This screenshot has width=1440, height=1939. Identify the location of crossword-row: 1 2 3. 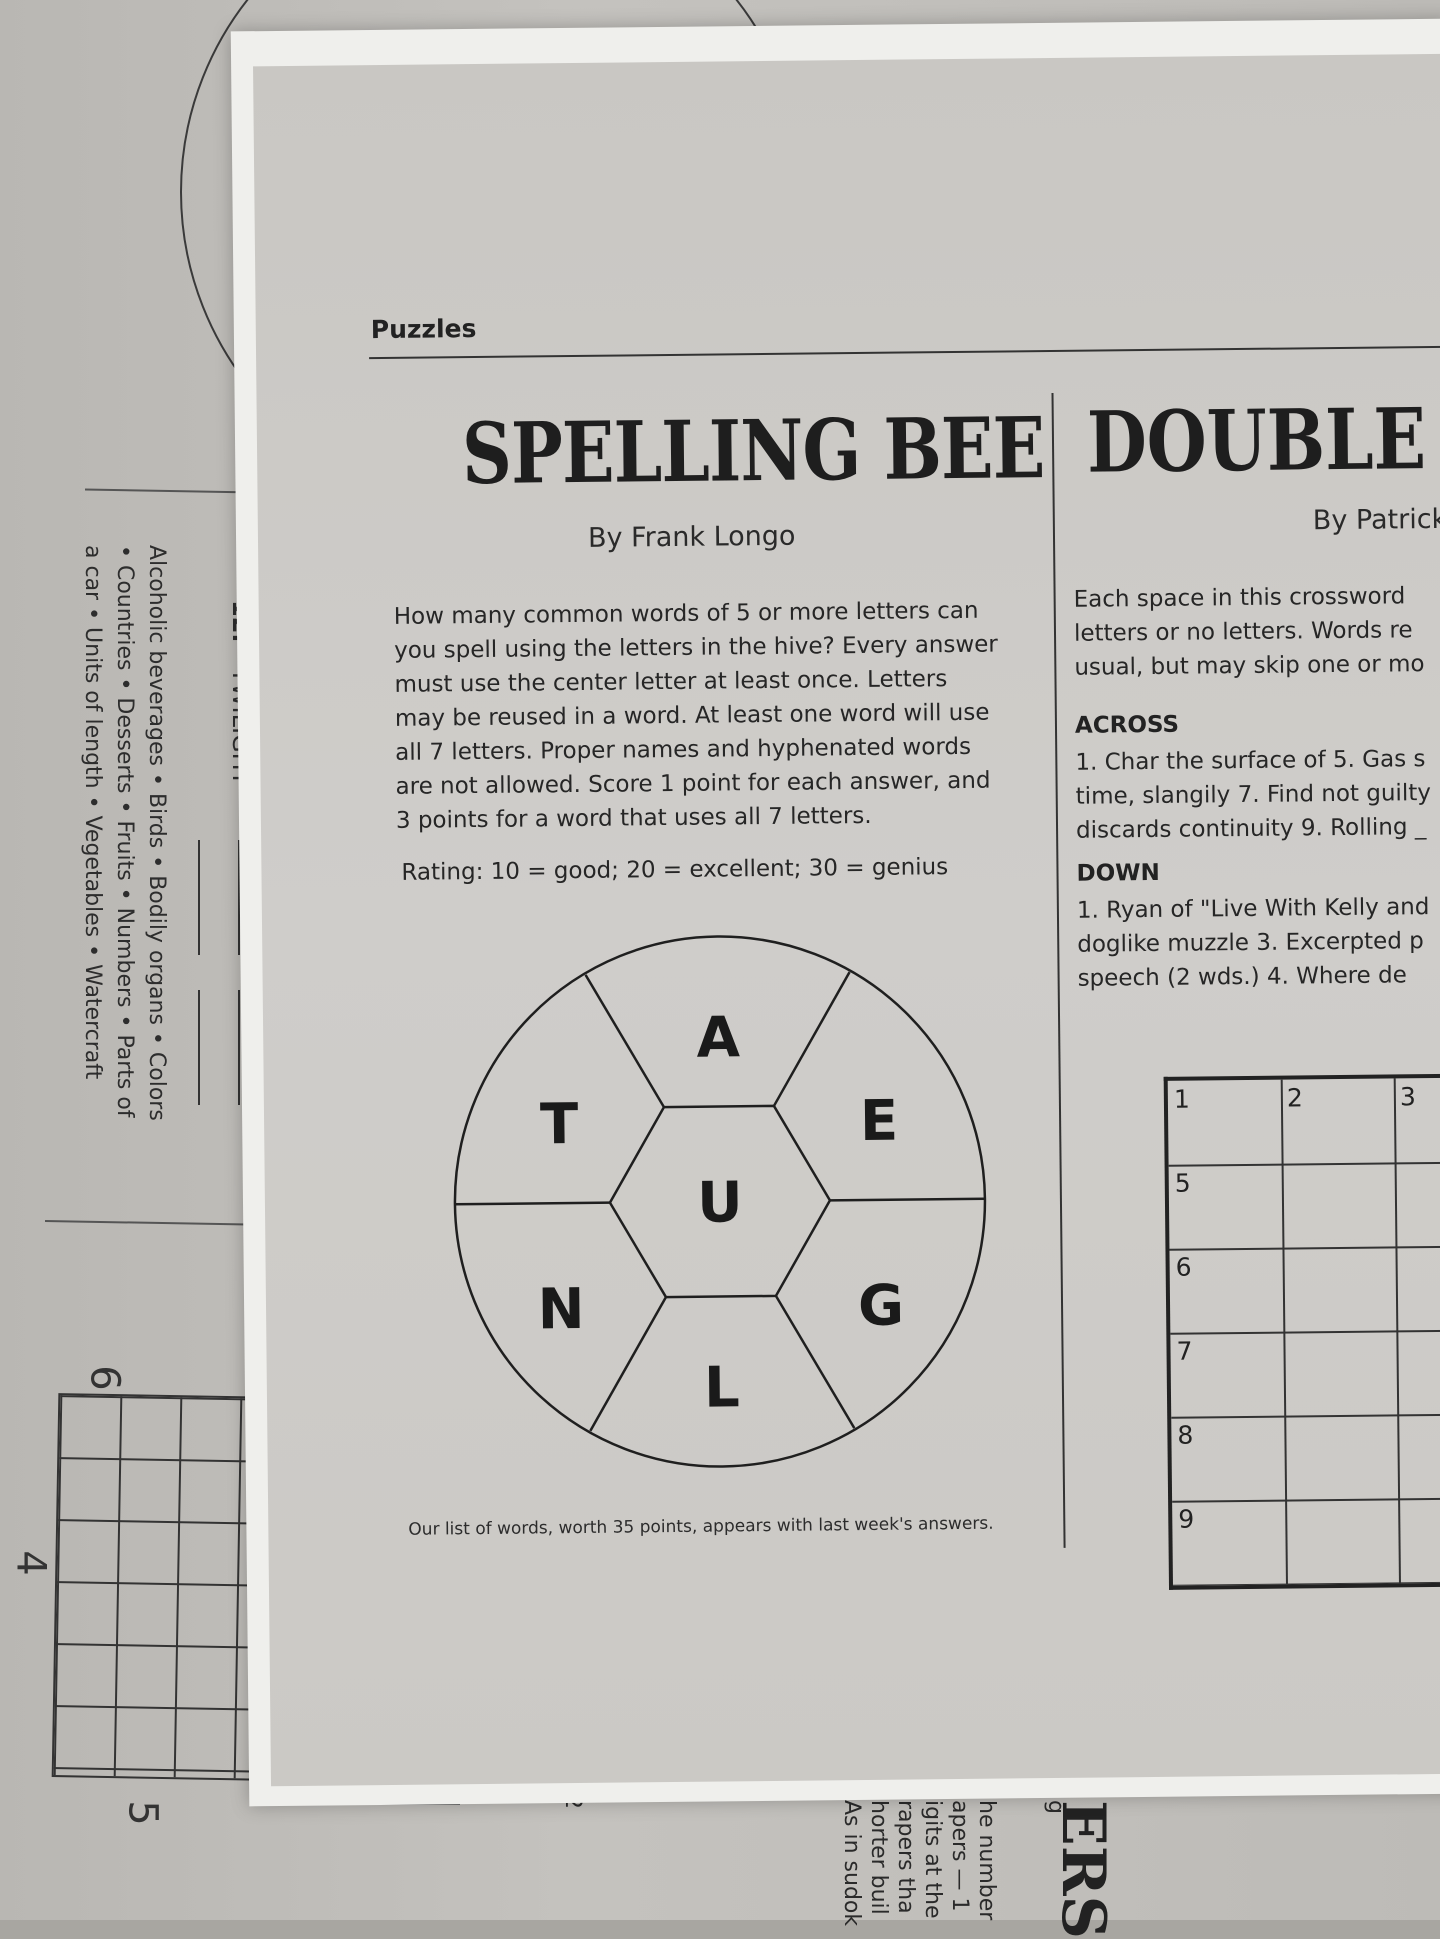
(1303, 1122).